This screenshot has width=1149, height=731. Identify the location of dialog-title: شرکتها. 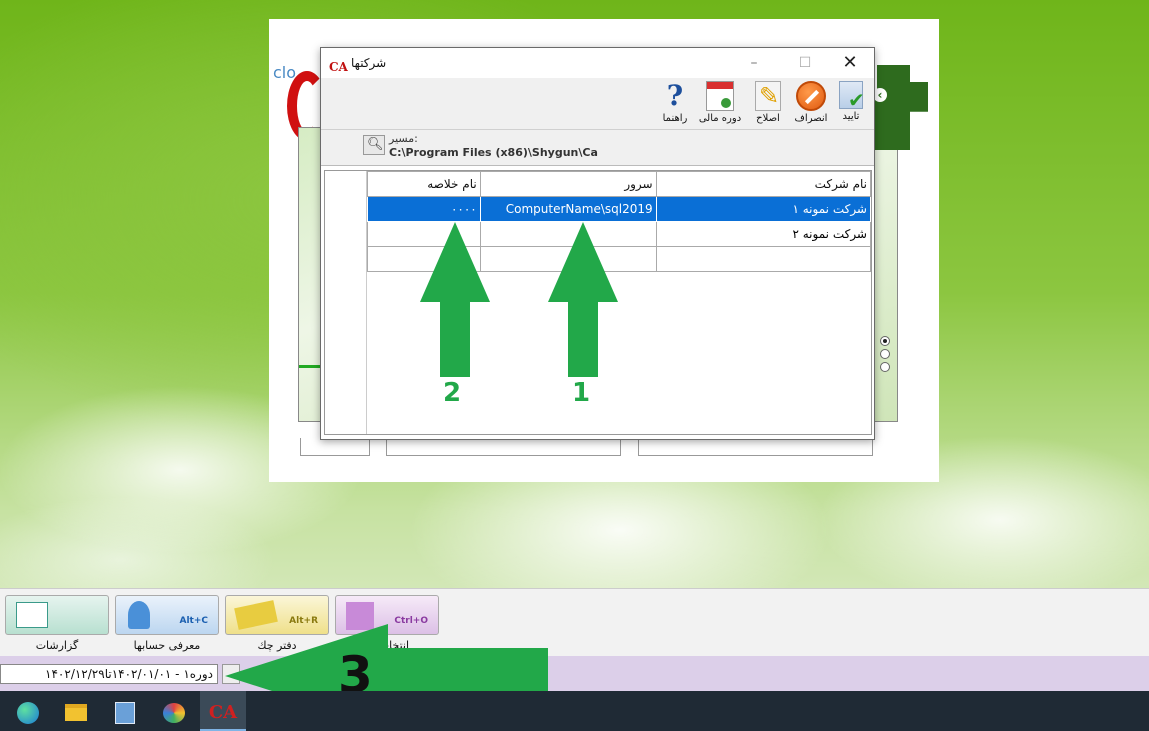
(369, 63).